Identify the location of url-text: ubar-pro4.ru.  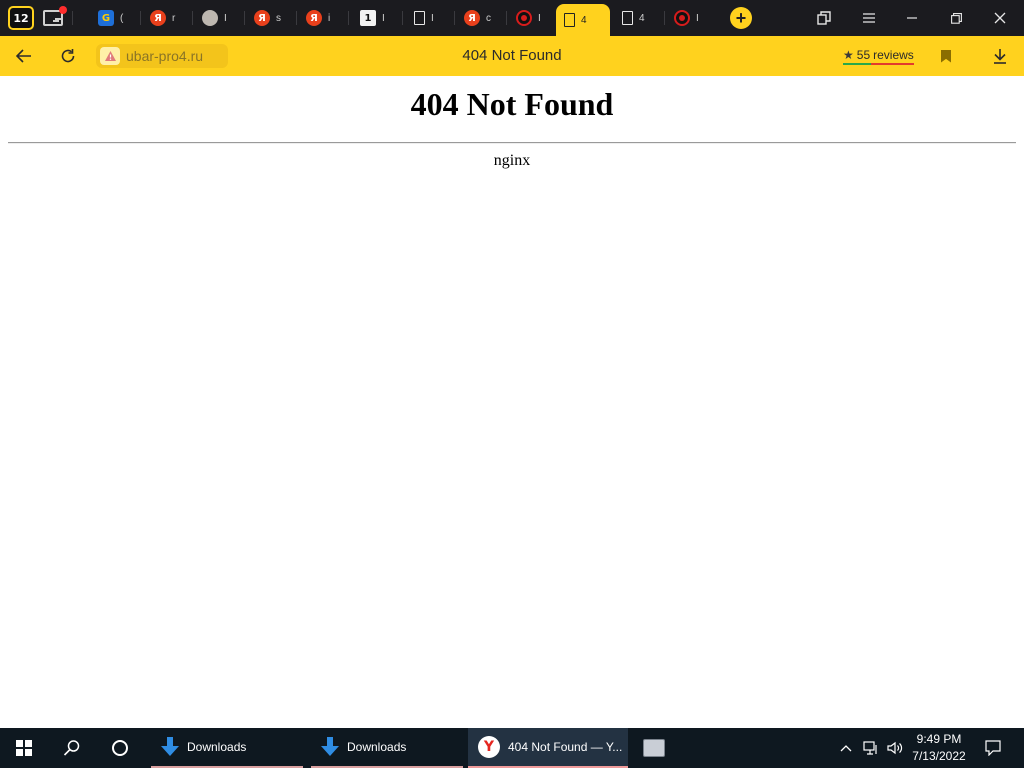
(164, 56).